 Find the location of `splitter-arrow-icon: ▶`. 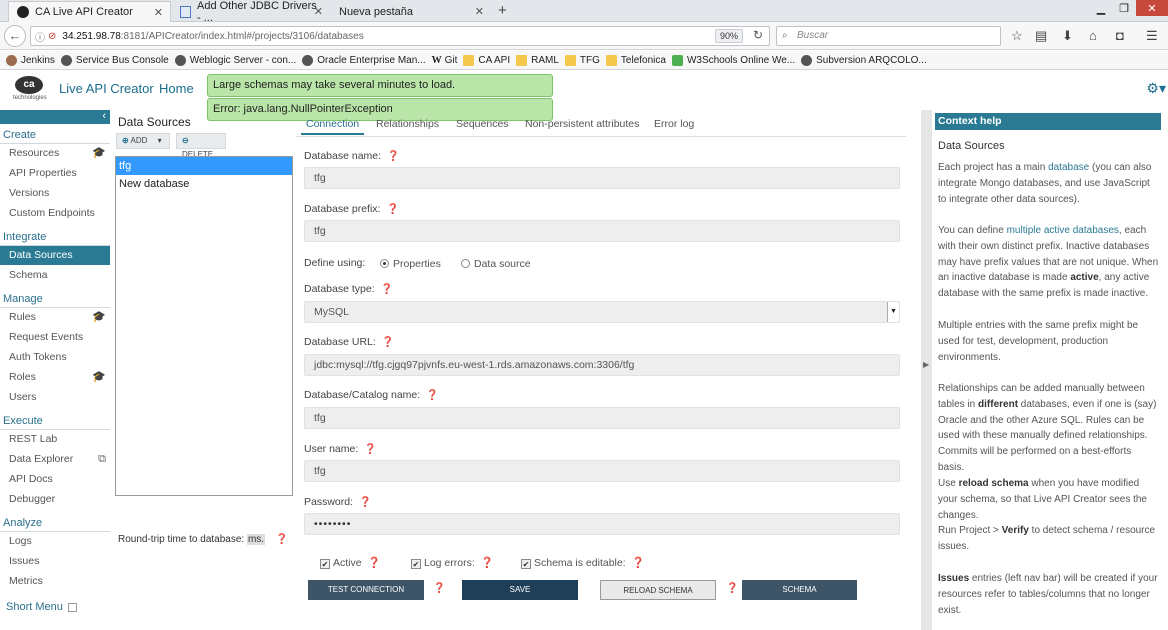

splitter-arrow-icon: ▶ is located at coordinates (926, 364).